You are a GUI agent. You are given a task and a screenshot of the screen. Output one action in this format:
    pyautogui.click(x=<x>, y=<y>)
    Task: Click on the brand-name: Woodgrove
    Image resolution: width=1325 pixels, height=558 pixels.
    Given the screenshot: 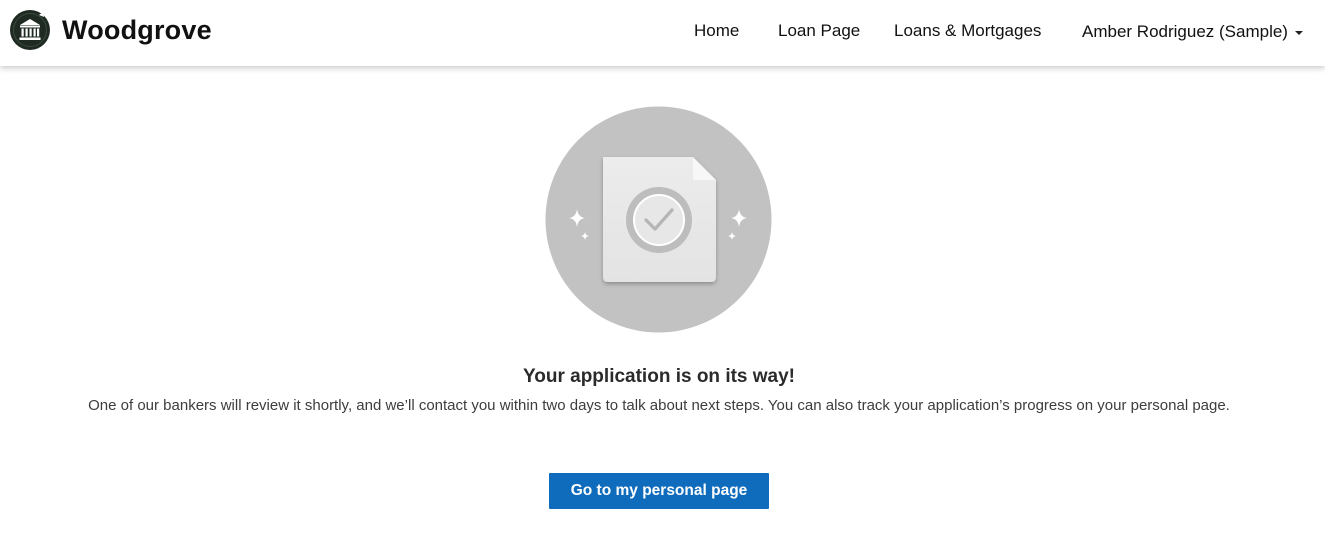 What is the action you would take?
    pyautogui.click(x=137, y=29)
    